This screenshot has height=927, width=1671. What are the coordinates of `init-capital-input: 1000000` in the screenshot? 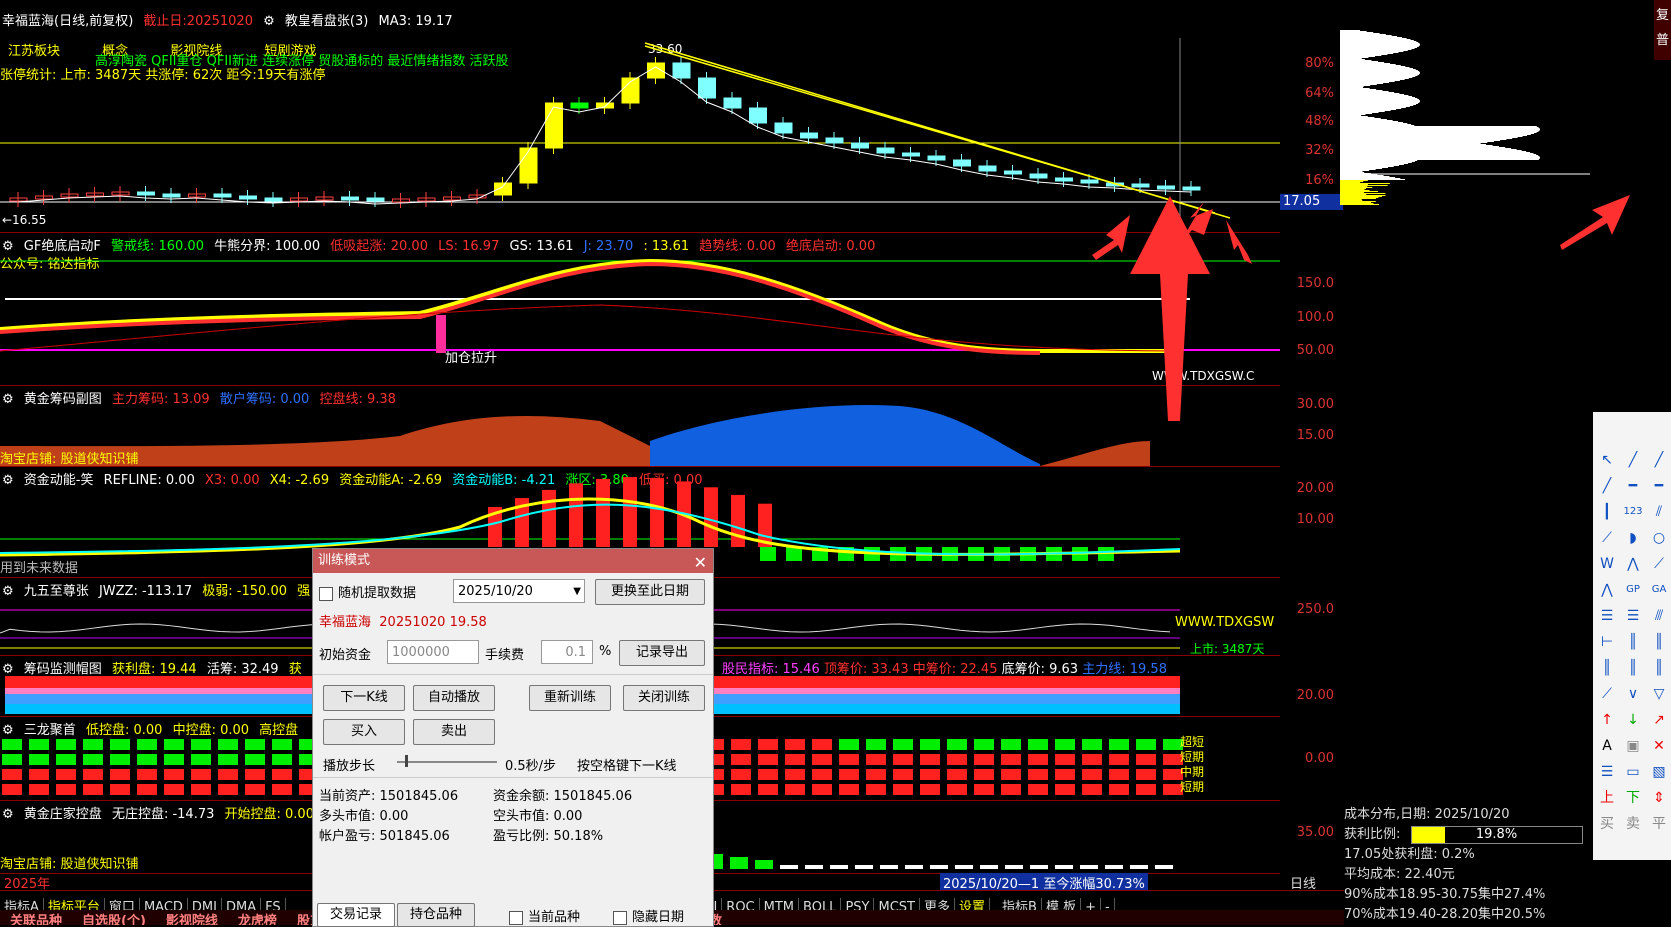 It's located at (433, 652).